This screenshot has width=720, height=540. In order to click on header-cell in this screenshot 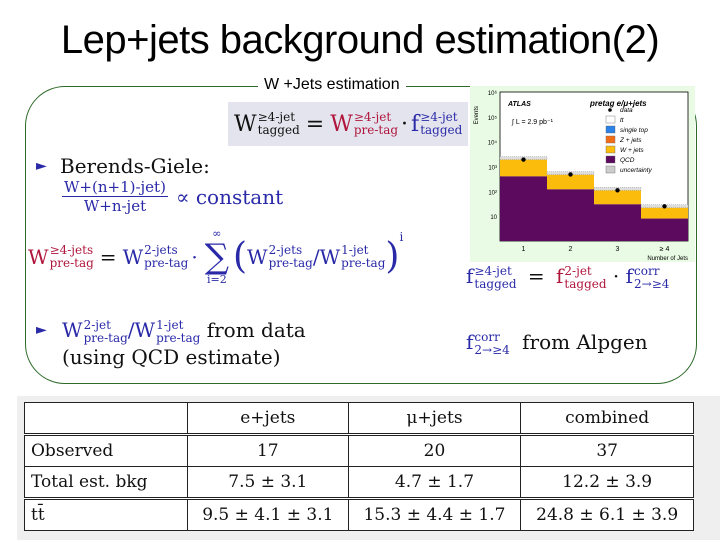, I will do `click(106, 418)`.